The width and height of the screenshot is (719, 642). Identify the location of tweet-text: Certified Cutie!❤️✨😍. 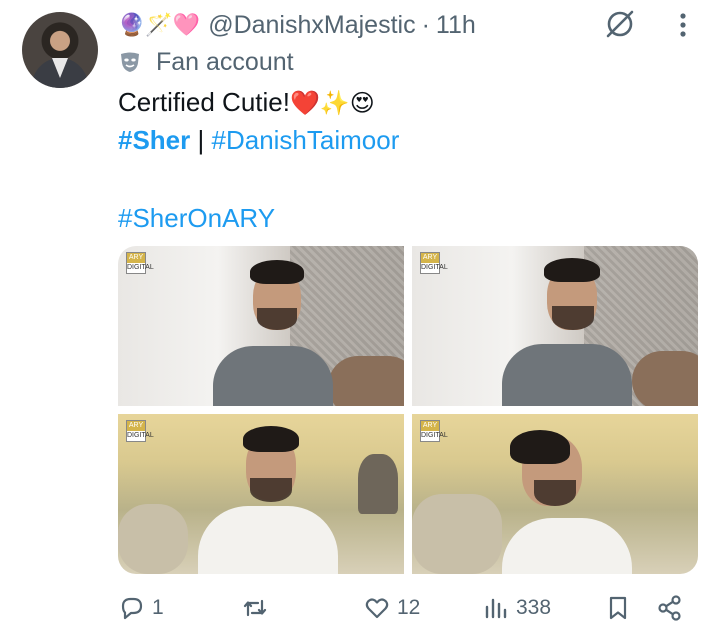
(247, 102).